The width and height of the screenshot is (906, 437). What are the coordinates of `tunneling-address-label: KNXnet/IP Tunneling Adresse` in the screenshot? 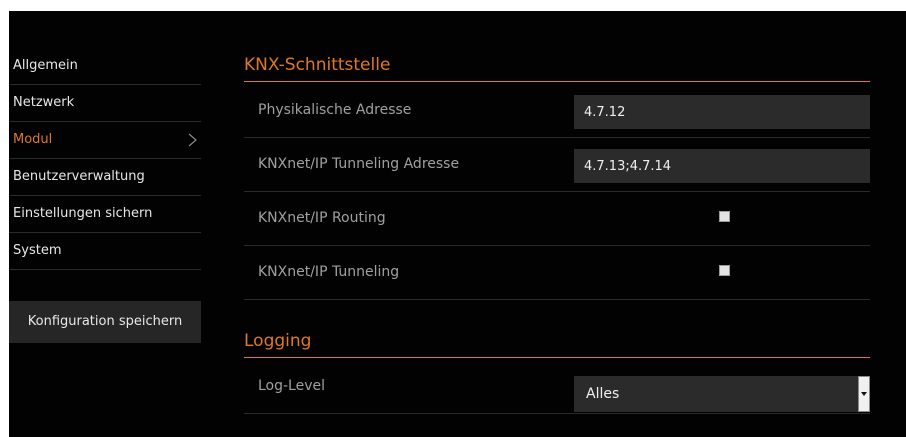 It's located at (359, 164).